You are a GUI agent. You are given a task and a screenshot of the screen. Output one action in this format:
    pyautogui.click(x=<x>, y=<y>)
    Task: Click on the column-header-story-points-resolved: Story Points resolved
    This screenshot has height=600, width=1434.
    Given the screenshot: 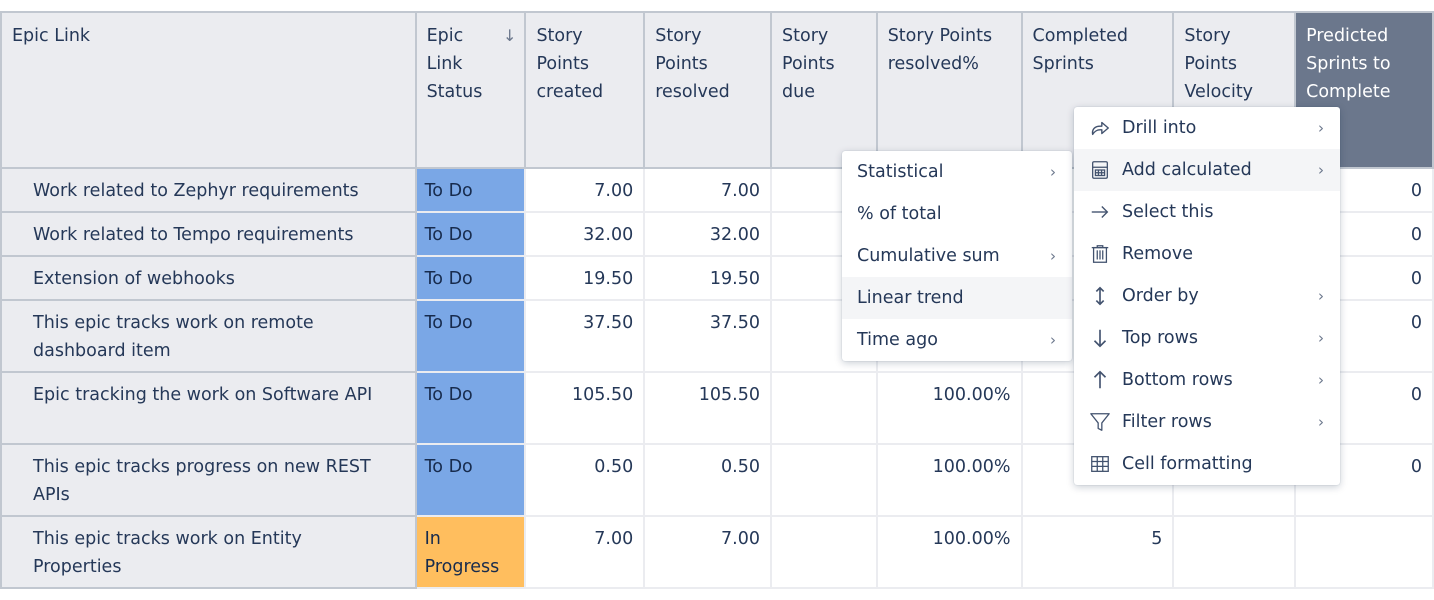 What is the action you would take?
    pyautogui.click(x=708, y=90)
    